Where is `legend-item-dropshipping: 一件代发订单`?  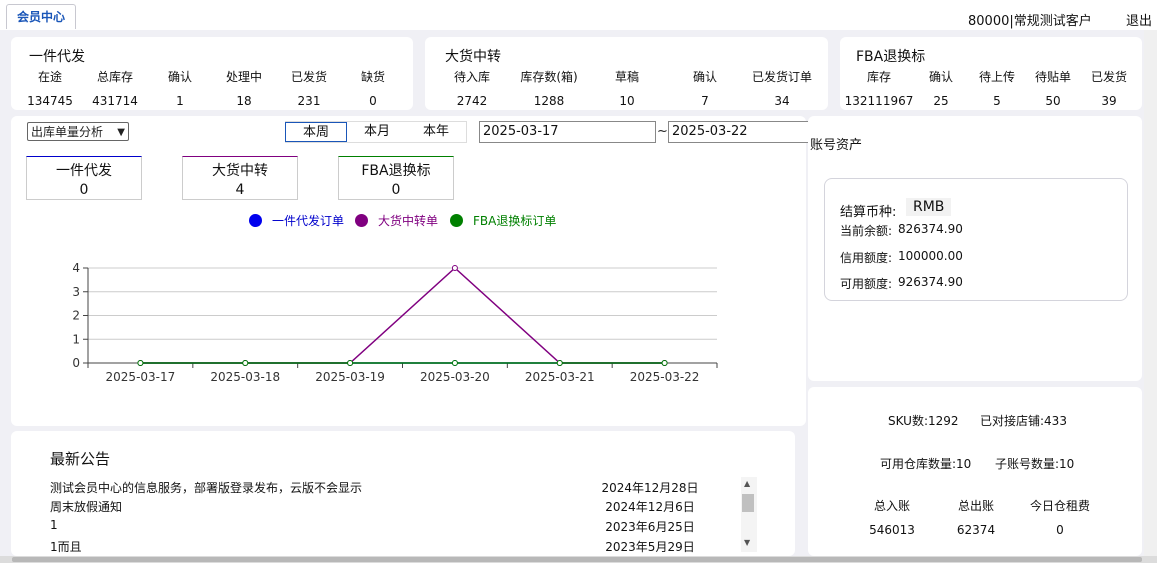 legend-item-dropshipping: 一件代发订单 is located at coordinates (296, 220).